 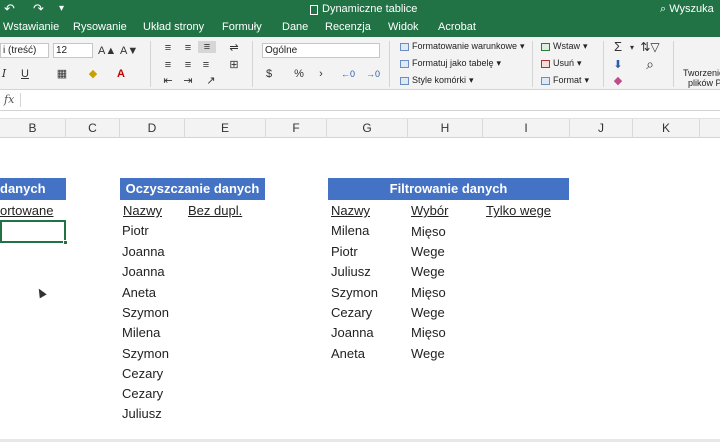 What do you see at coordinates (369, 100) in the screenshot?
I see `formula-input` at bounding box center [369, 100].